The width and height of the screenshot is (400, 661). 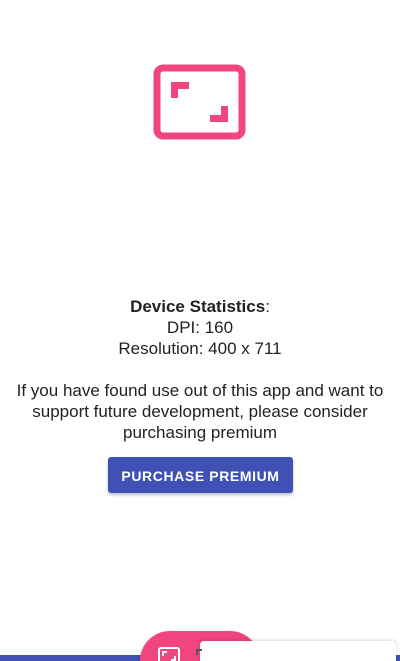 I want to click on bottom-sheet, so click(x=296, y=651).